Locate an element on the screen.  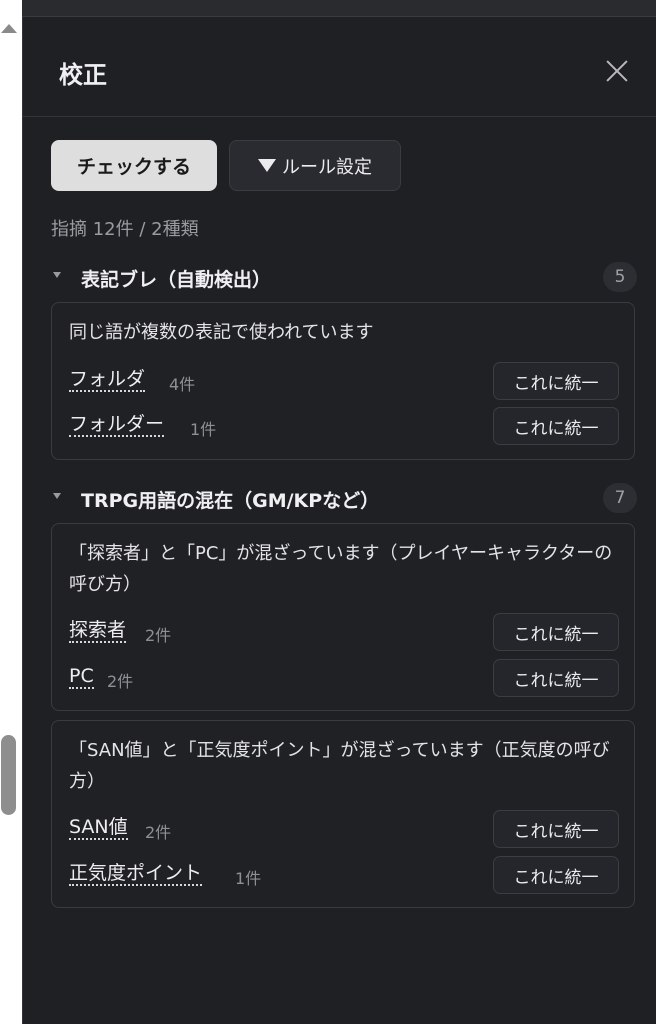
term-row: 正気度ポイント 1件 これに統一 is located at coordinates (344, 875).